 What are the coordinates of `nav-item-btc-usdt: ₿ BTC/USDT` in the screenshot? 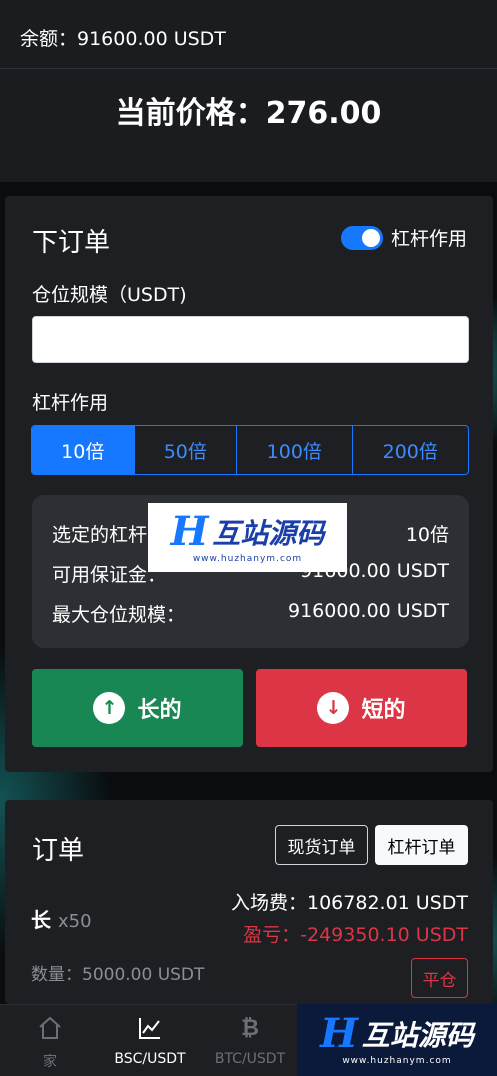 It's located at (250, 1040).